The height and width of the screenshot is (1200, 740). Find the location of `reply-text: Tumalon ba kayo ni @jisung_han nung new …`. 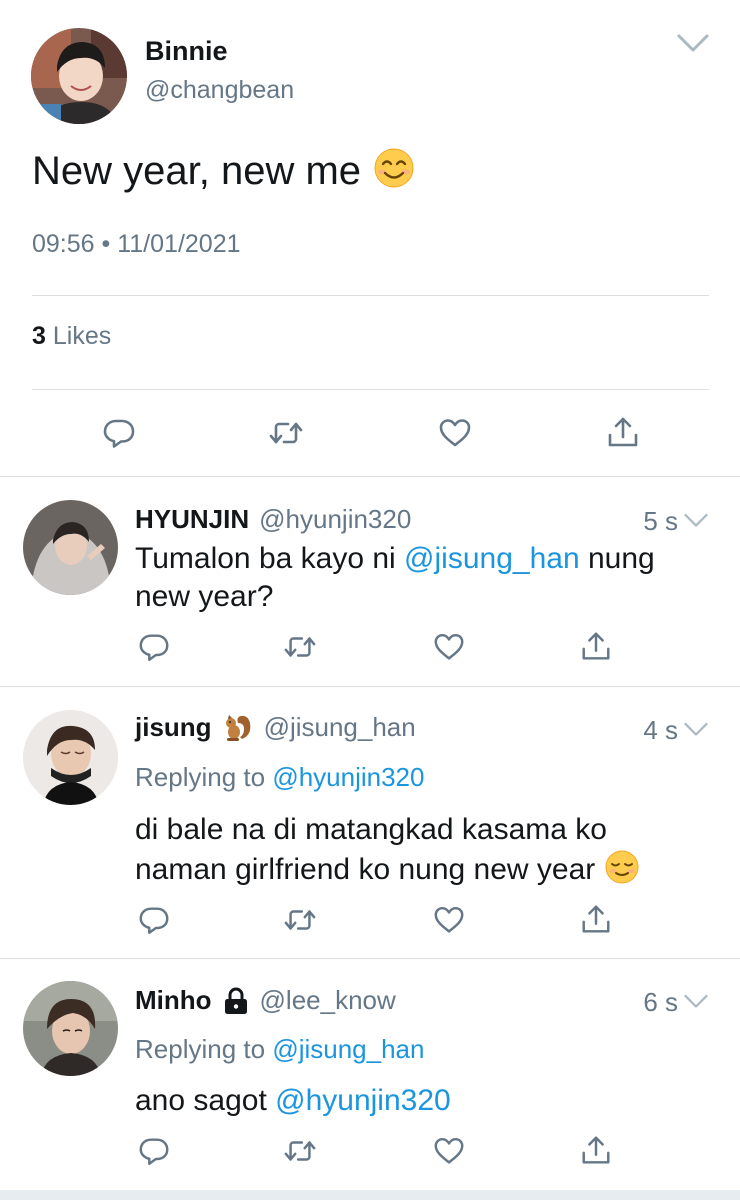

reply-text: Tumalon ba kayo ni @jisung_han nung new … is located at coordinates (395, 577).